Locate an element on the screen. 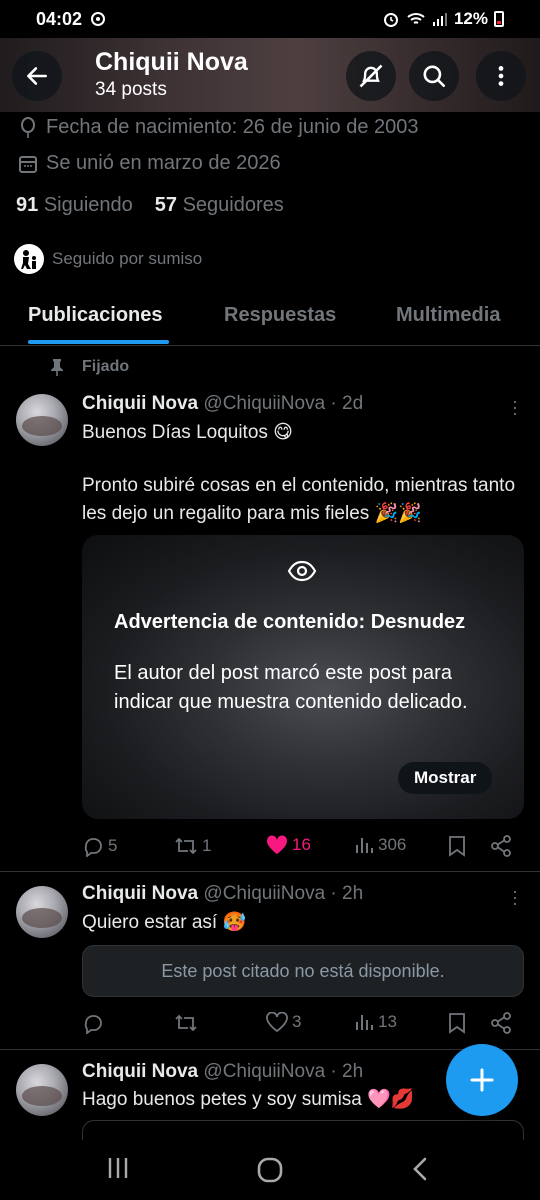  home-icon is located at coordinates (270, 1170).